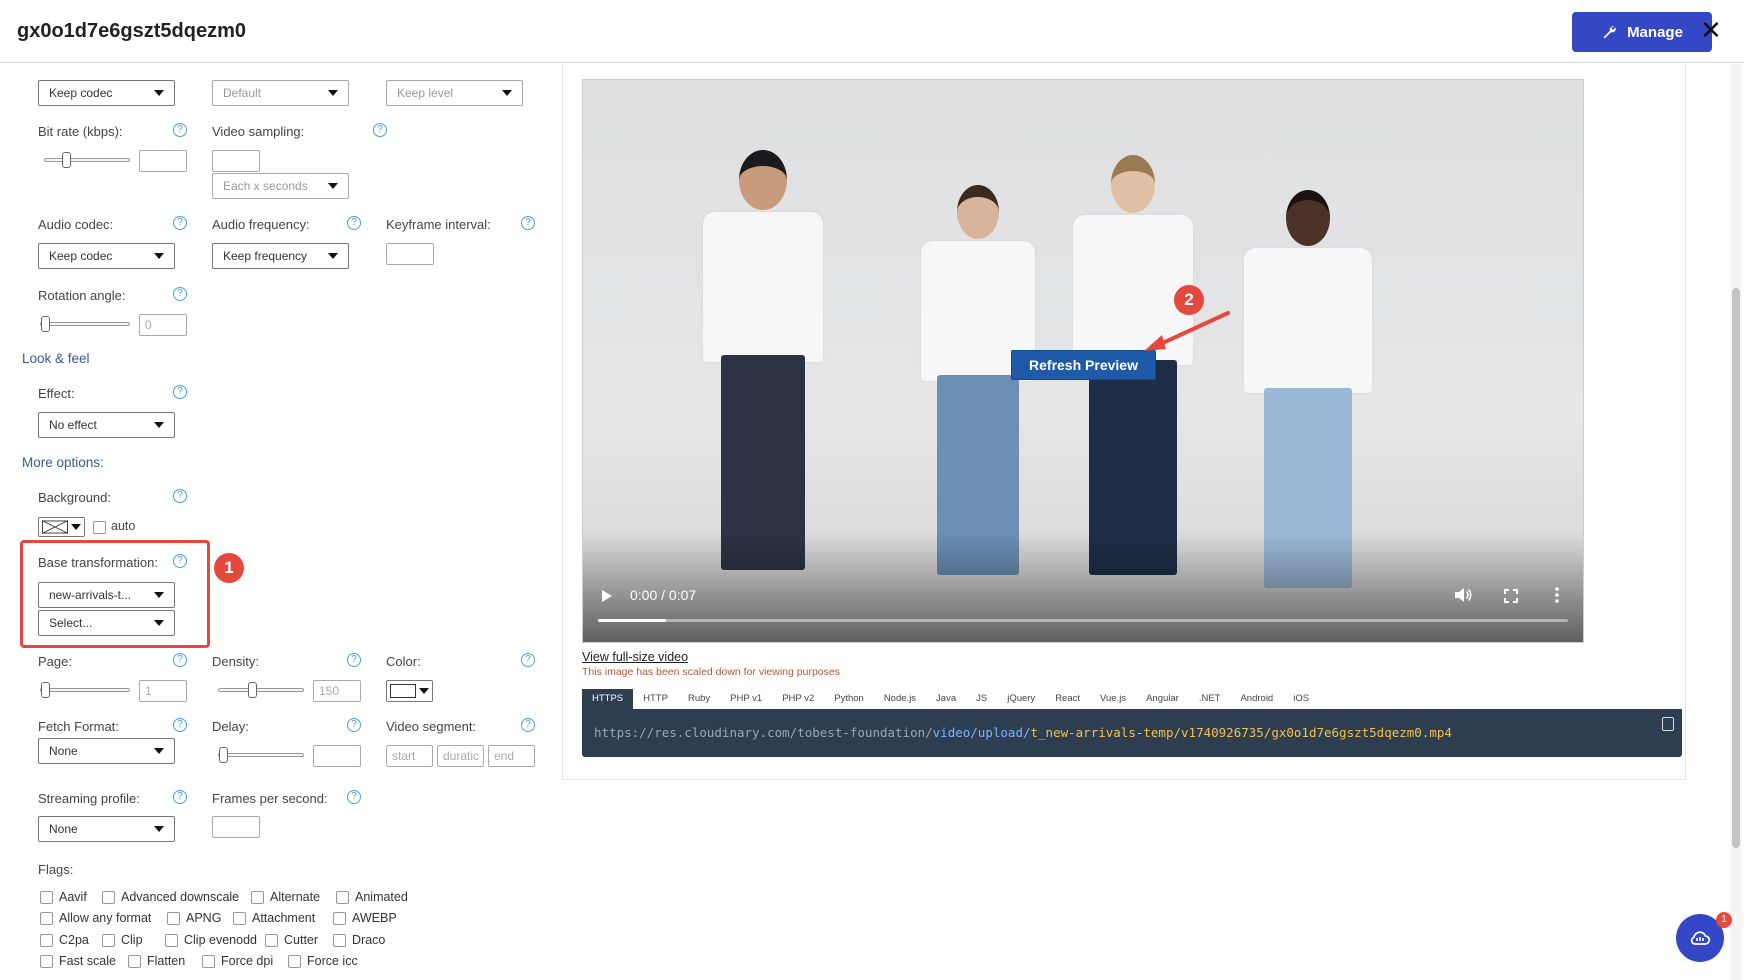  Describe the element at coordinates (85, 690) in the screenshot. I see `page-slider` at that location.